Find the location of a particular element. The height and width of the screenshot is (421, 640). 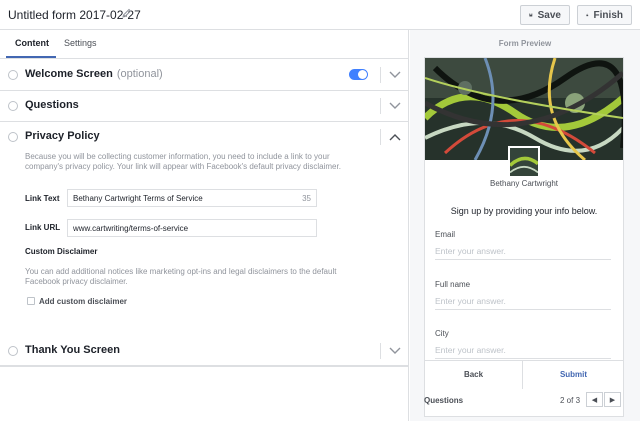

back-button: Back is located at coordinates (474, 375).